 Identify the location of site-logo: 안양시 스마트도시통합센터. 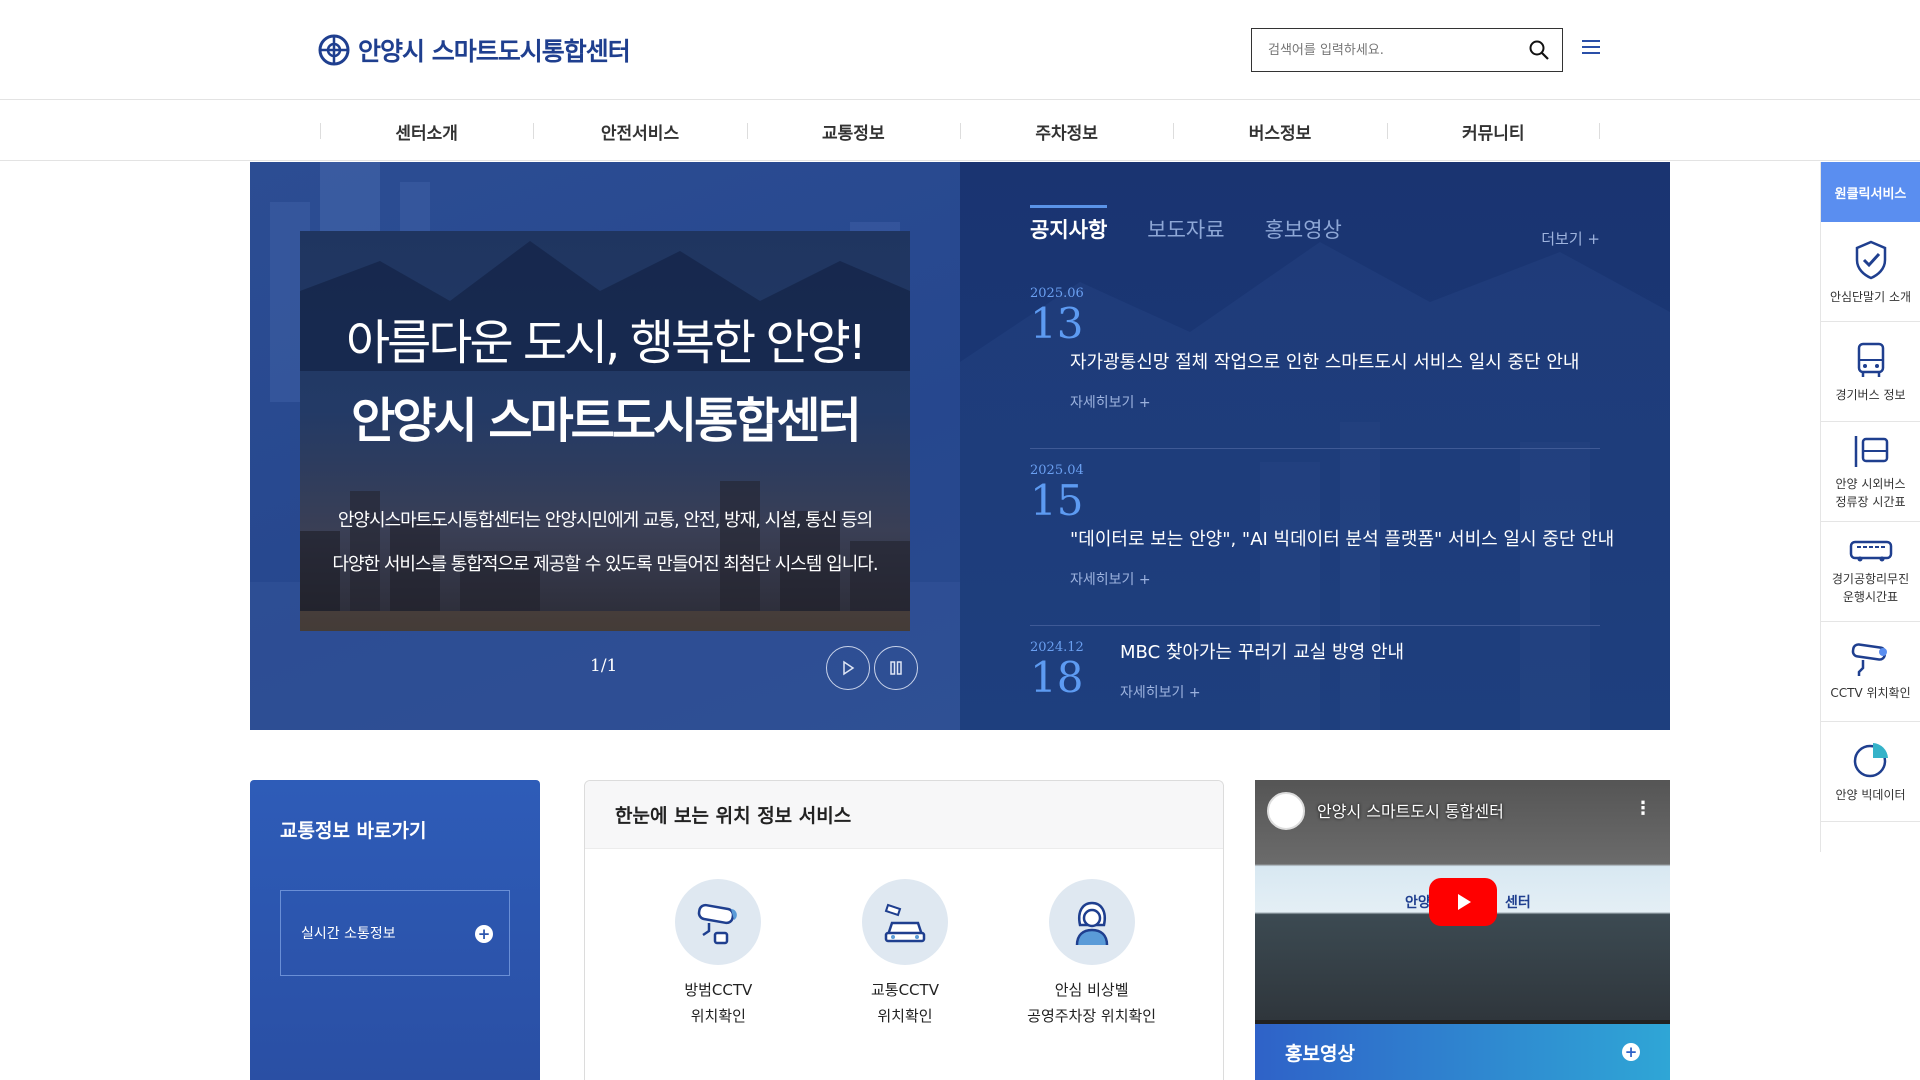
(474, 50).